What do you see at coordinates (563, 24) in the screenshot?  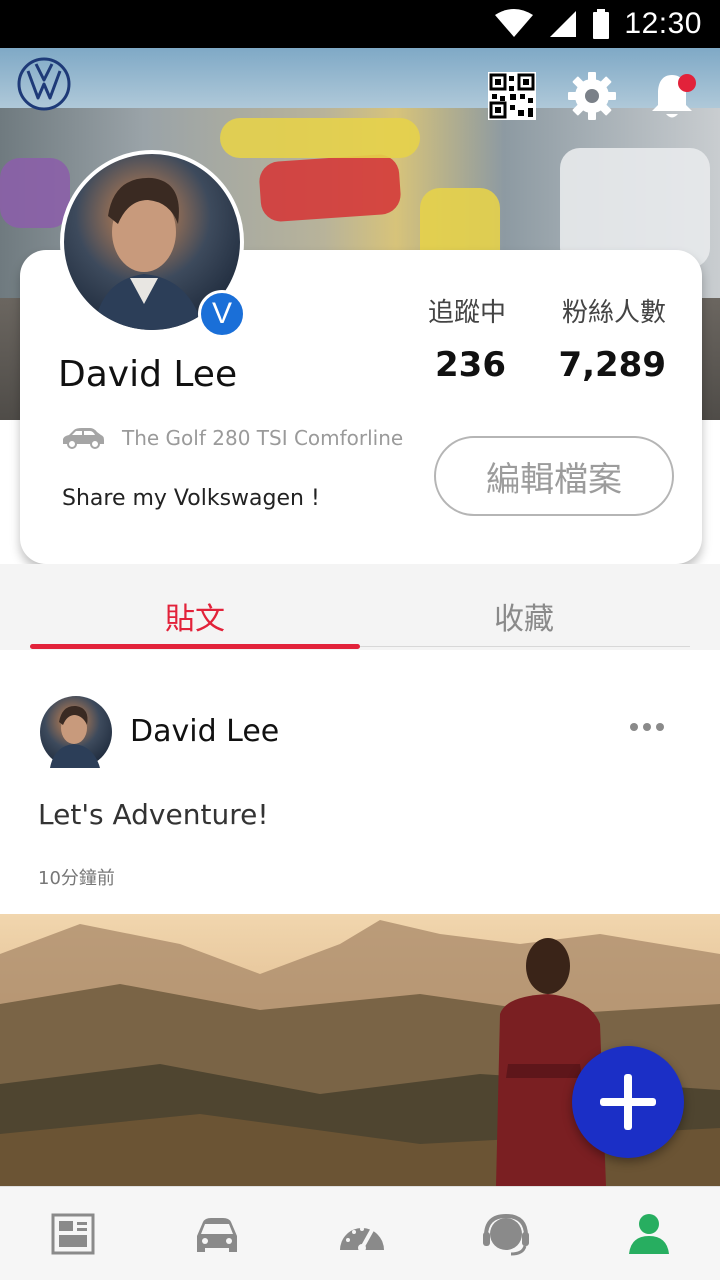 I see `signal-icon` at bounding box center [563, 24].